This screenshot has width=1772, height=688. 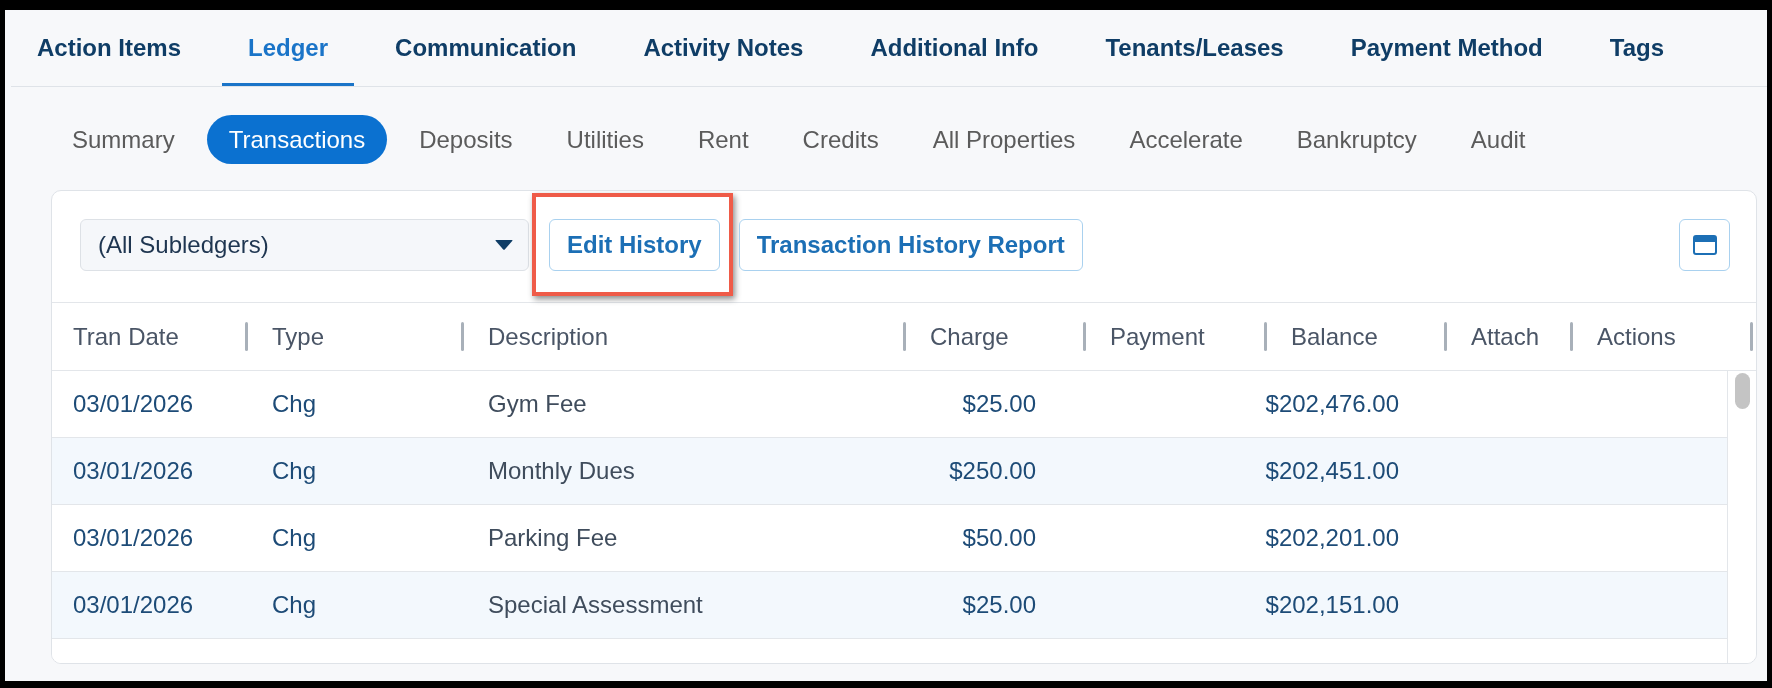 What do you see at coordinates (297, 139) in the screenshot?
I see `sub-tab: Transactions` at bounding box center [297, 139].